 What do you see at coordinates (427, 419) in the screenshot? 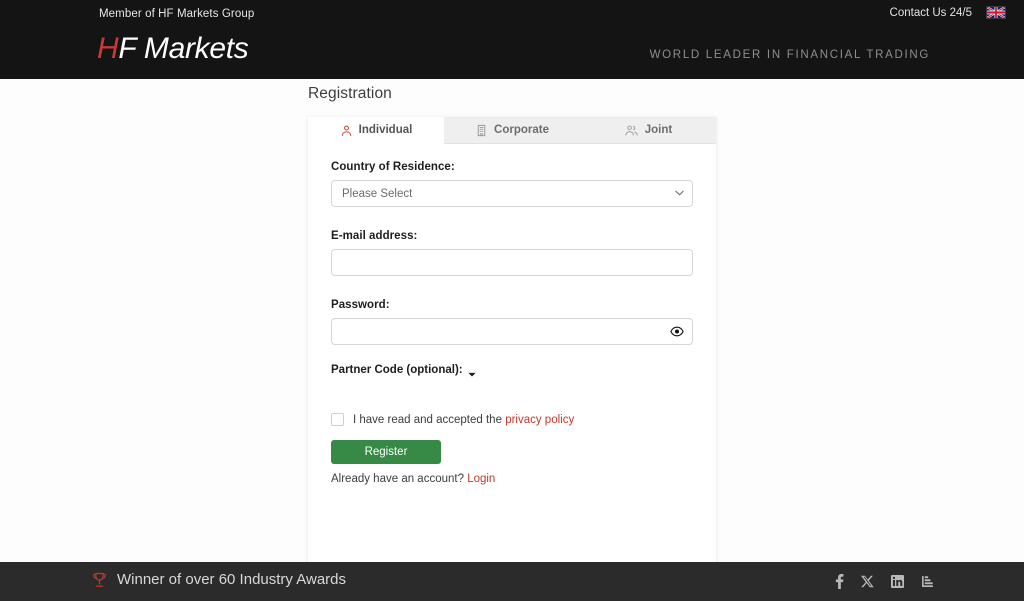
I see `consent-label: I have read and accepted the` at bounding box center [427, 419].